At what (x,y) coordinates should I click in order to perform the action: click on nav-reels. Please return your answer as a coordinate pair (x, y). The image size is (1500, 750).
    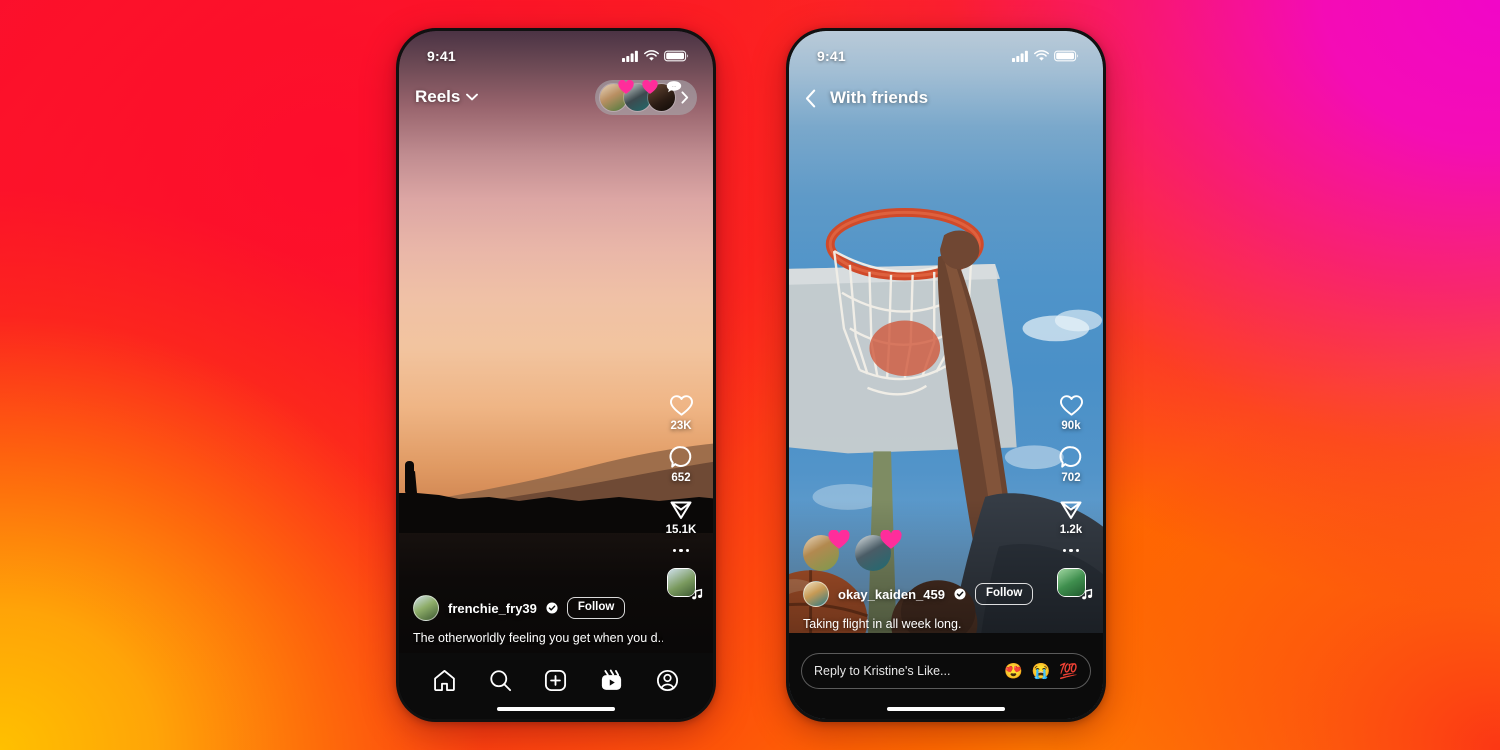
    Looking at the image, I should click on (611, 680).